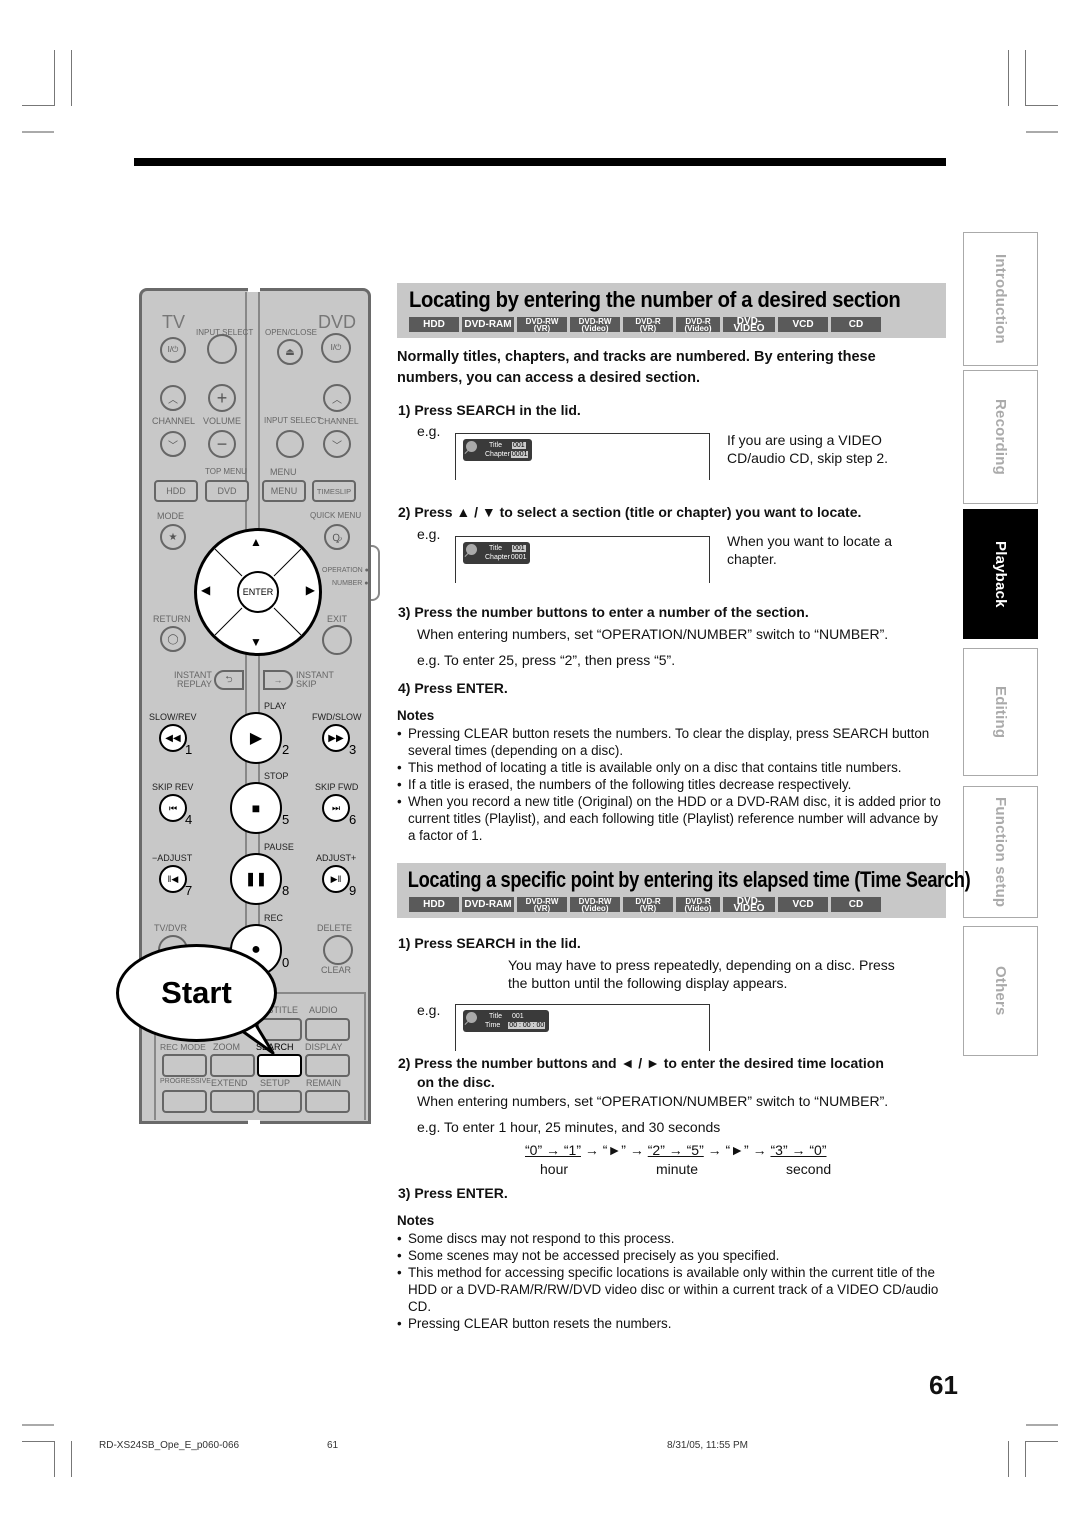 This screenshot has width=1080, height=1528. Describe the element at coordinates (256, 642) in the screenshot. I see `down-arrow-button: ▼` at that location.